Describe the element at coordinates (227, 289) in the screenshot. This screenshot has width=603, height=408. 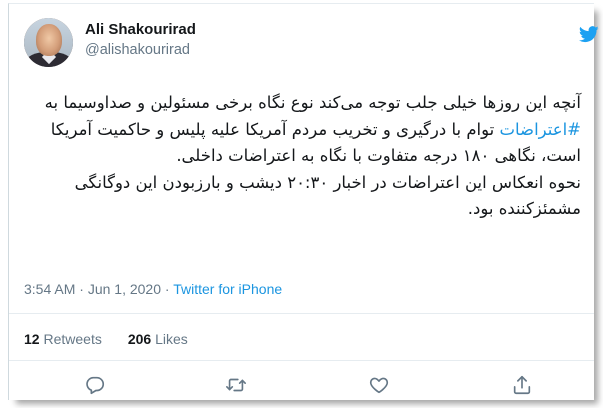
I see `tweet-source-link: Twitter for iPhone` at that location.